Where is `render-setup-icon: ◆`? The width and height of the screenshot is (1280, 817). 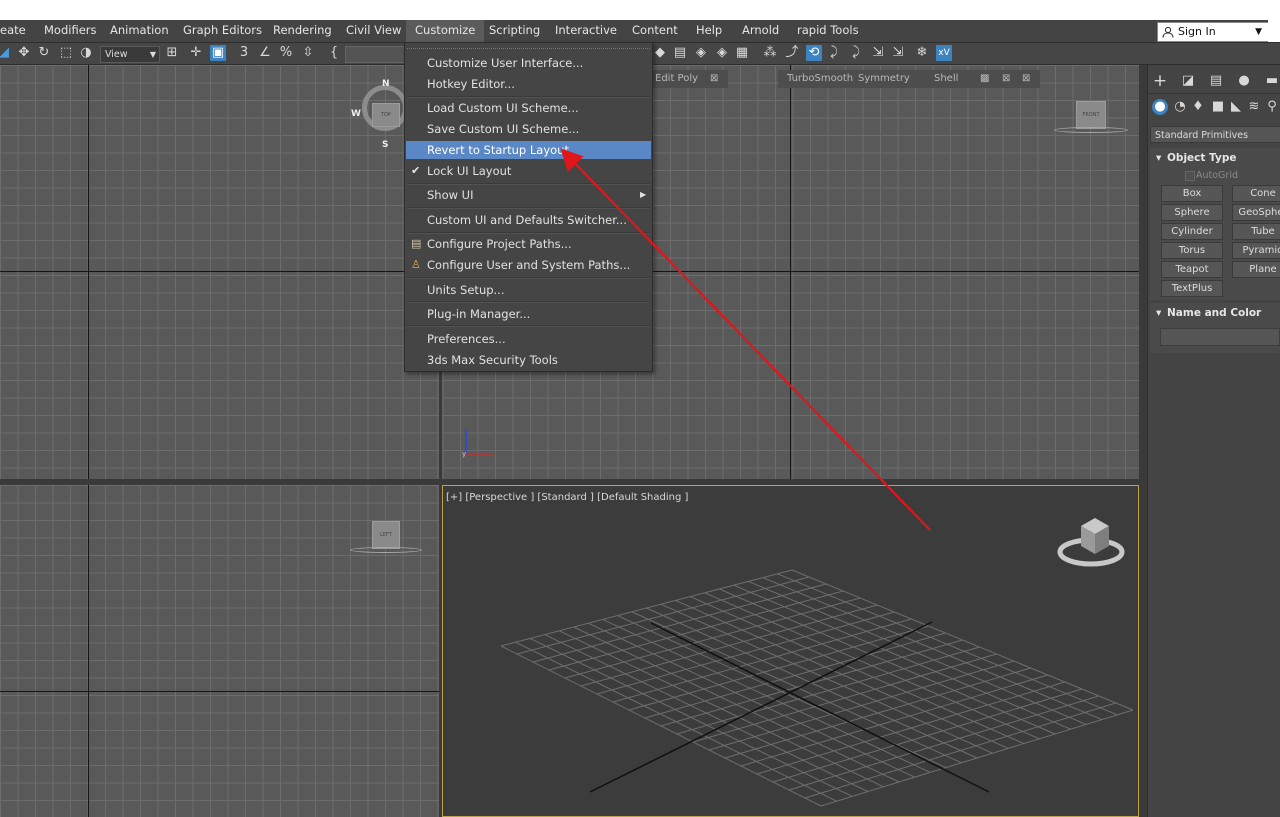 render-setup-icon: ◆ is located at coordinates (660, 53).